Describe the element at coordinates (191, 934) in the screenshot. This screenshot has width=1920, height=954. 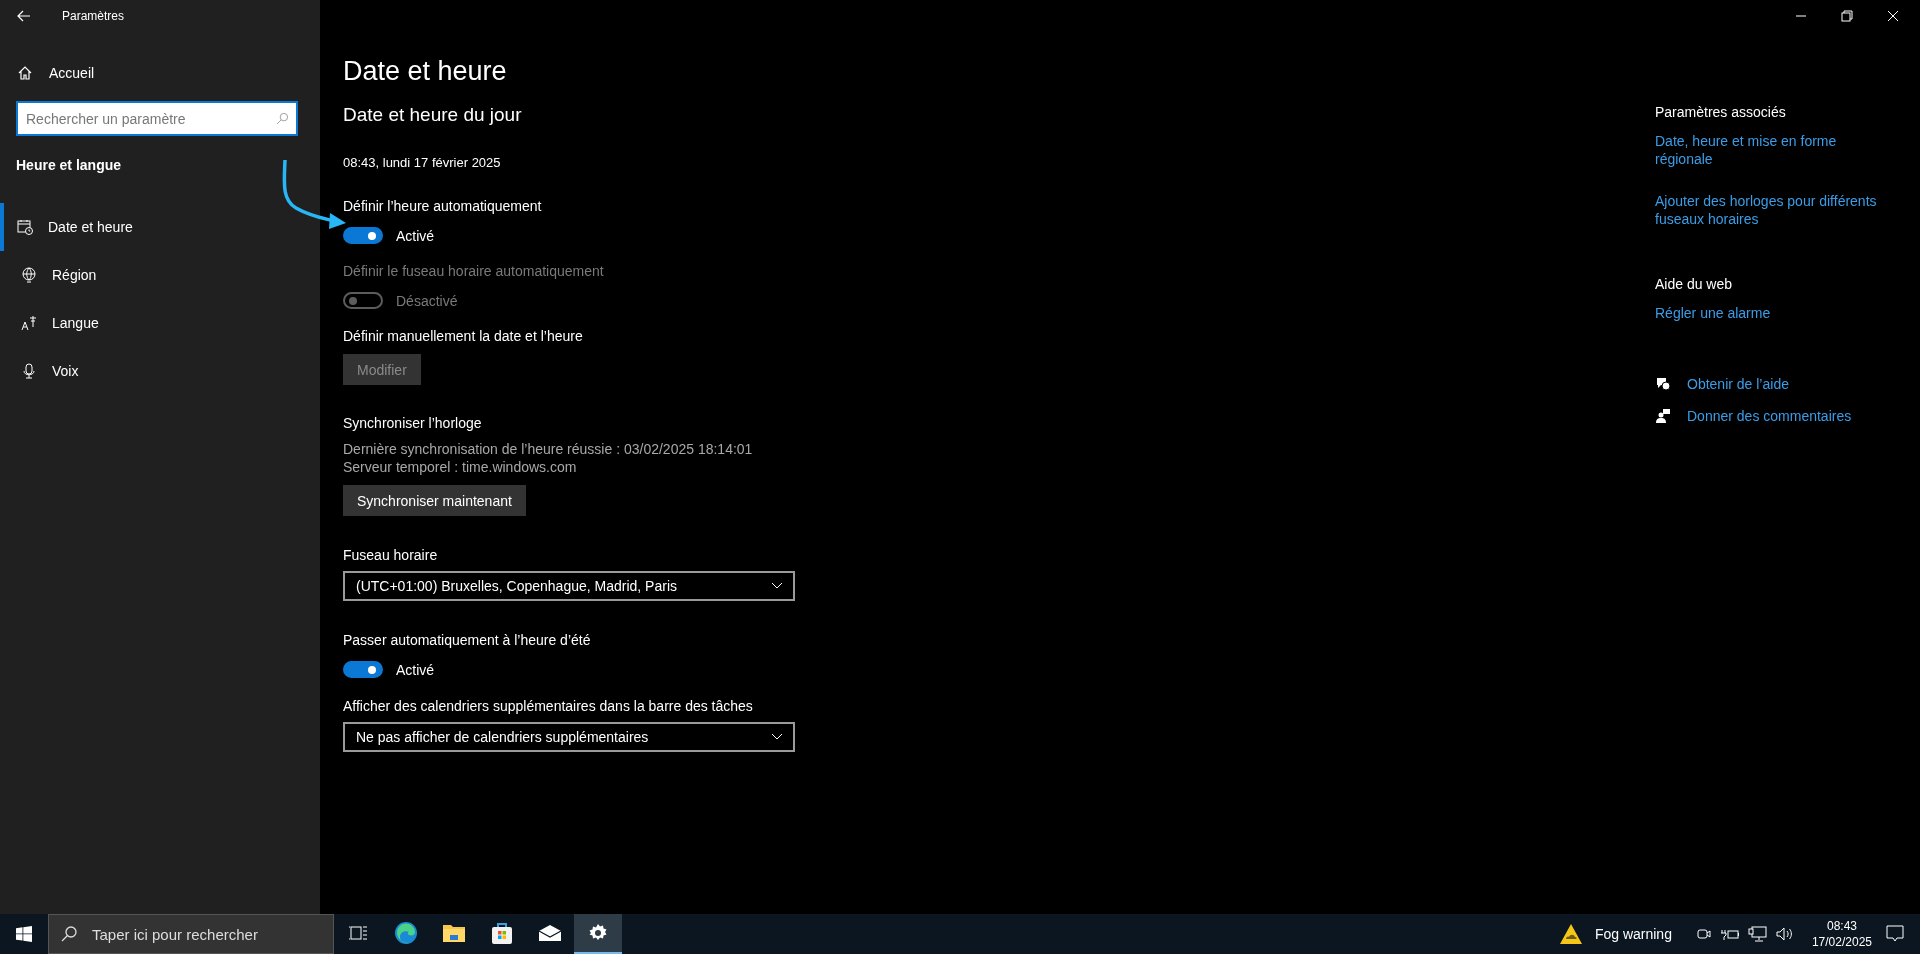
I see `taskbar-search-field: Taper ici pour rechercher` at that location.